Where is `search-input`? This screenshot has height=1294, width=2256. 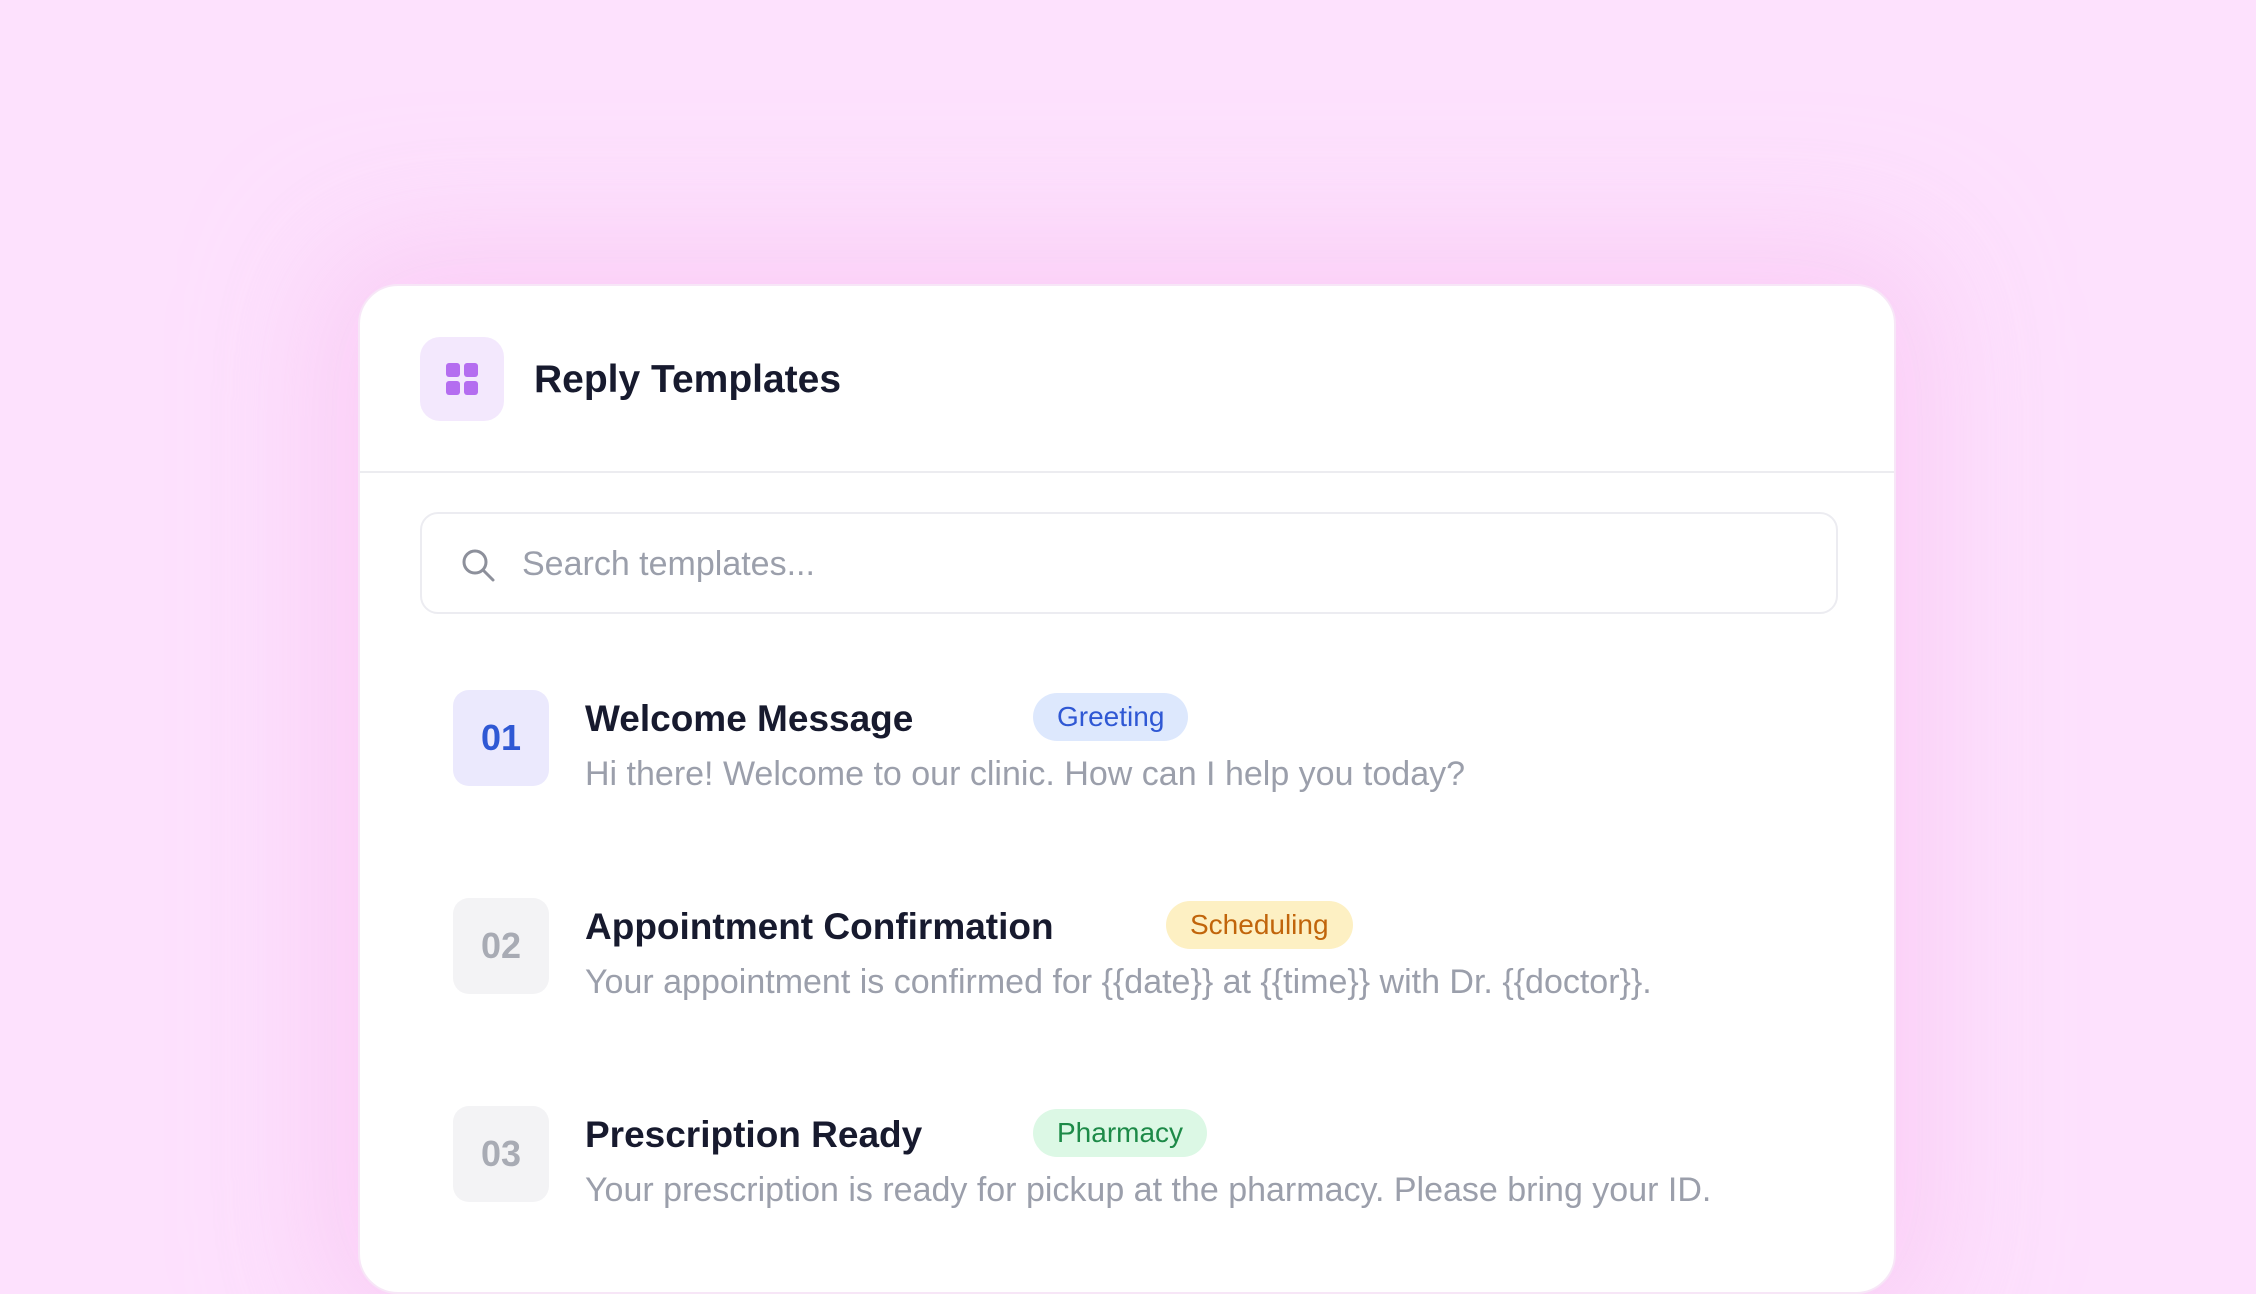 search-input is located at coordinates (1162, 564).